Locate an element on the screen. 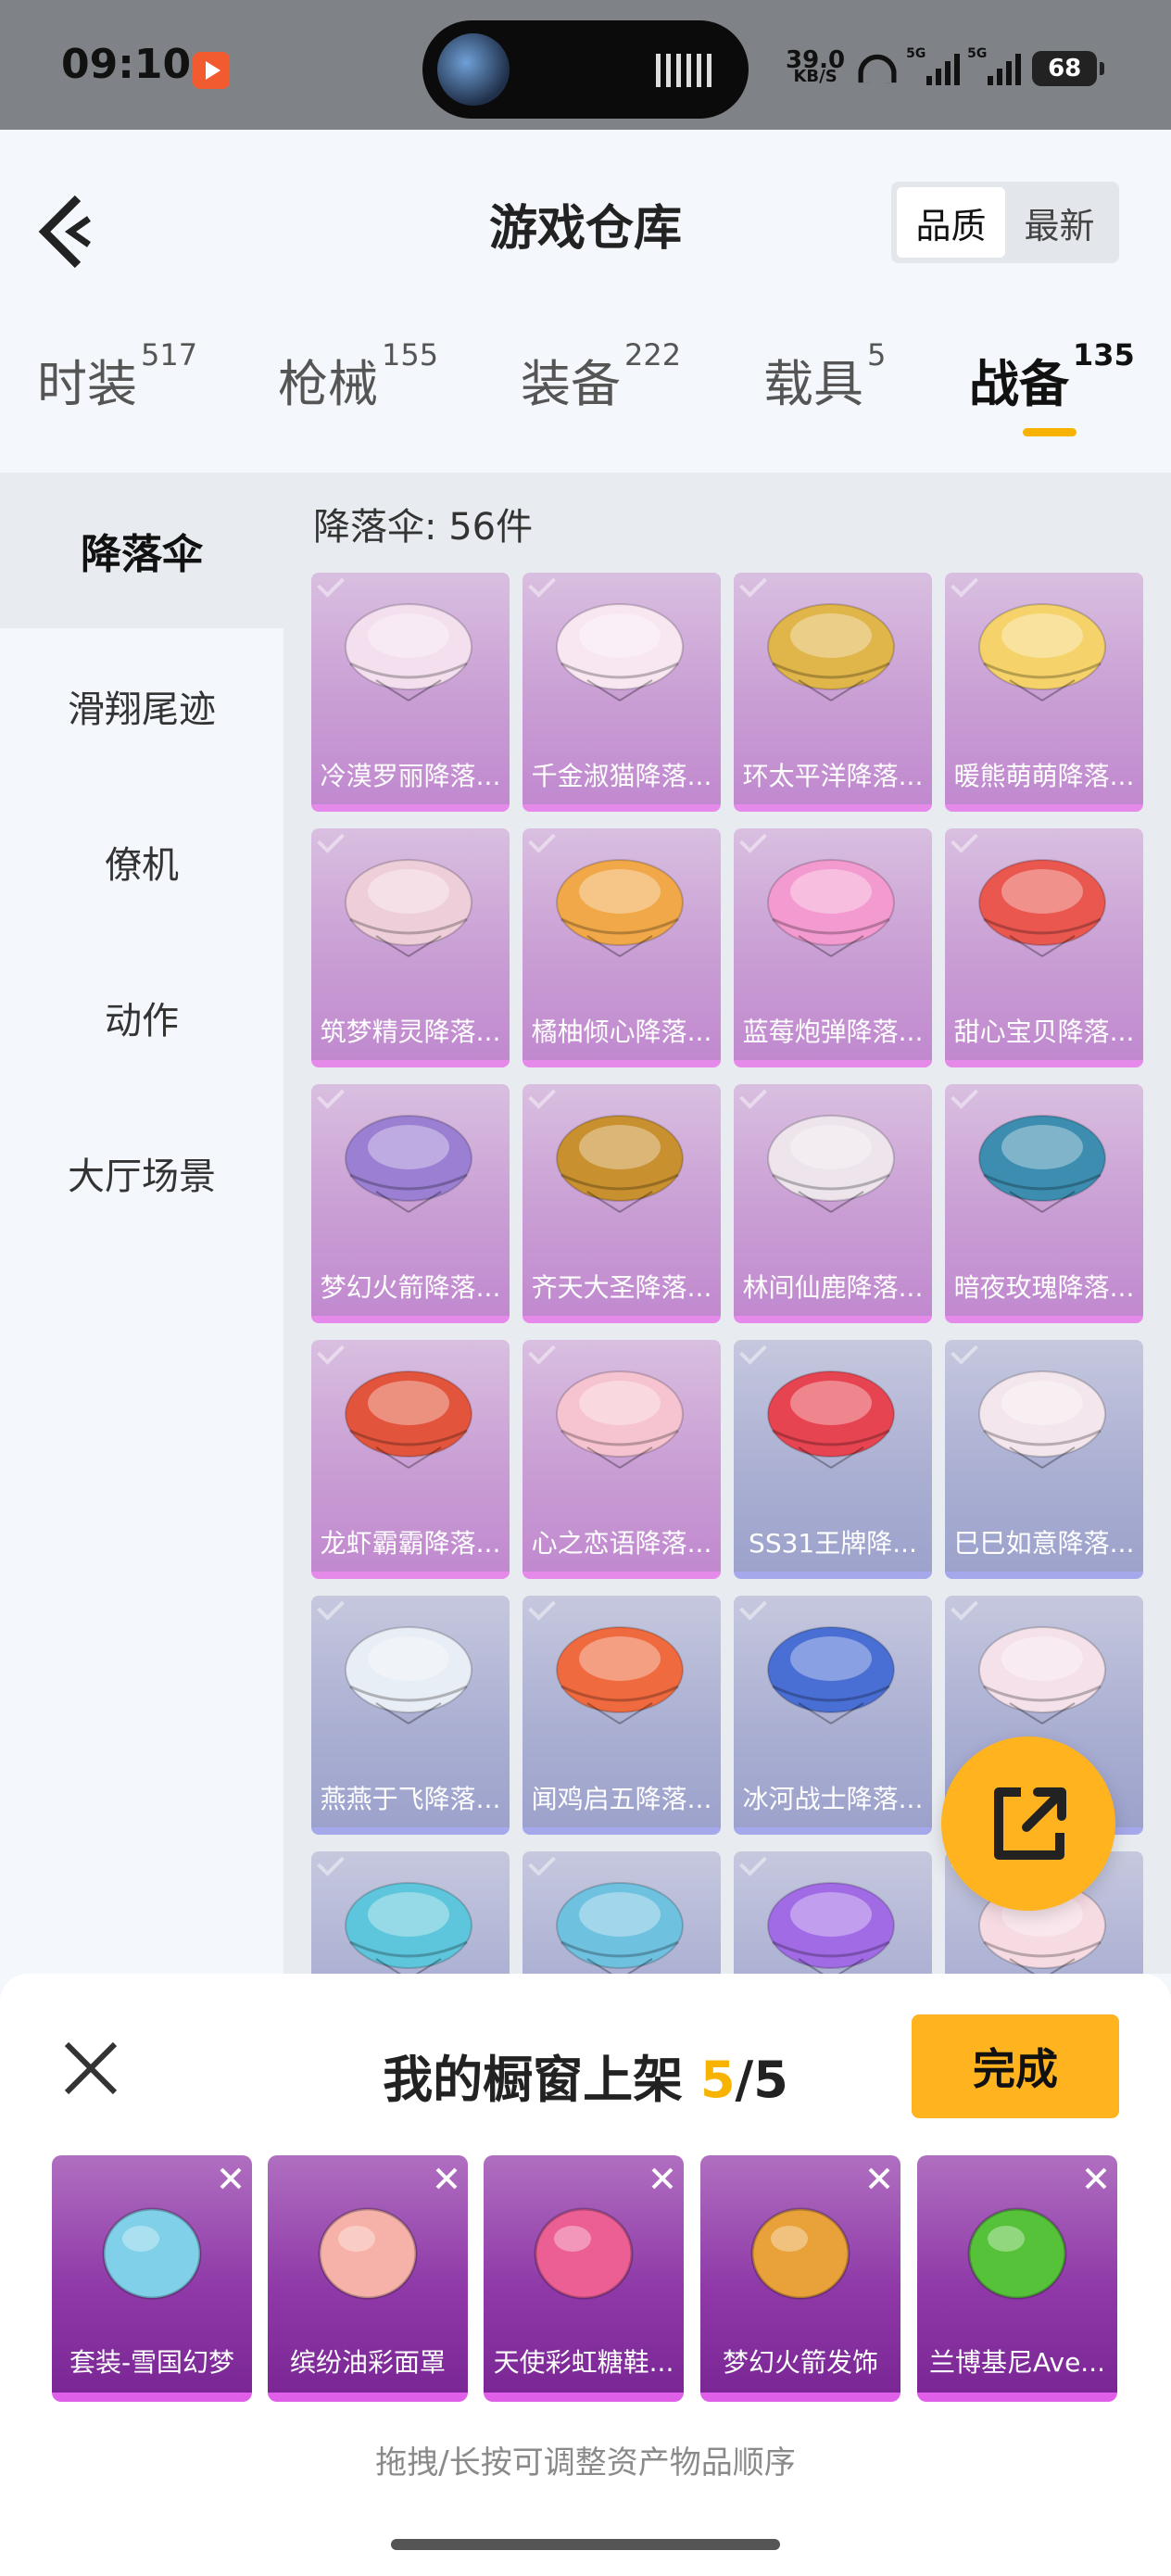  tab-guns: 枪械 155 is located at coordinates (358, 377).